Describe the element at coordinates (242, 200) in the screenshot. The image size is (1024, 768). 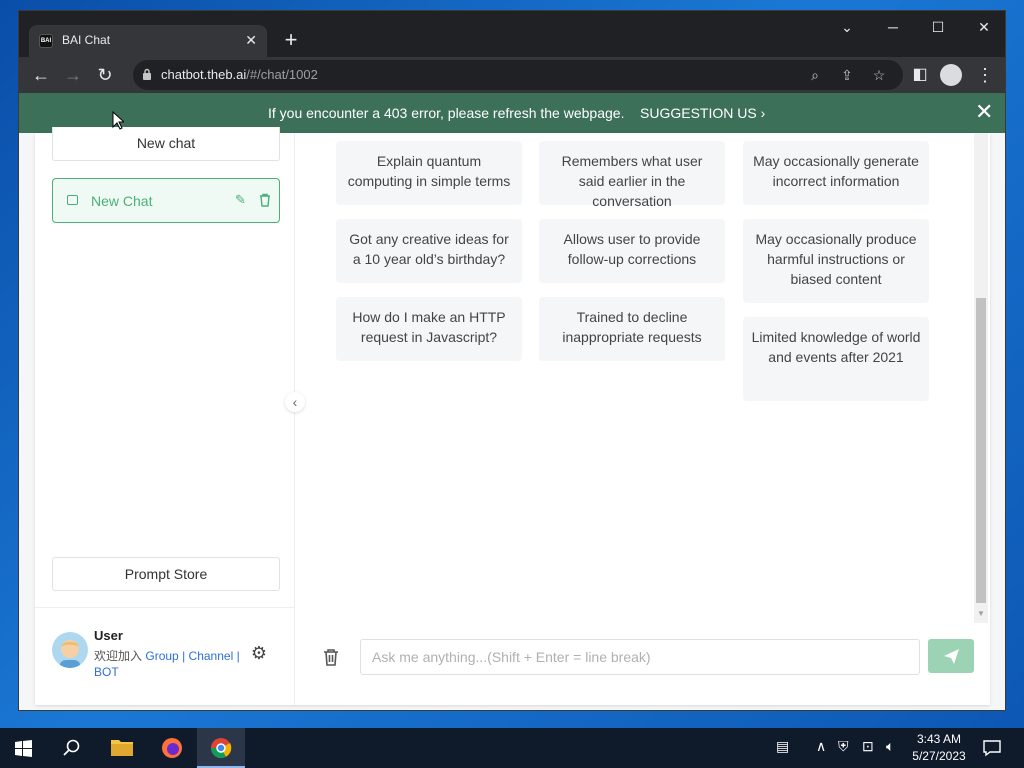
I see `edit-icon: ✎` at that location.